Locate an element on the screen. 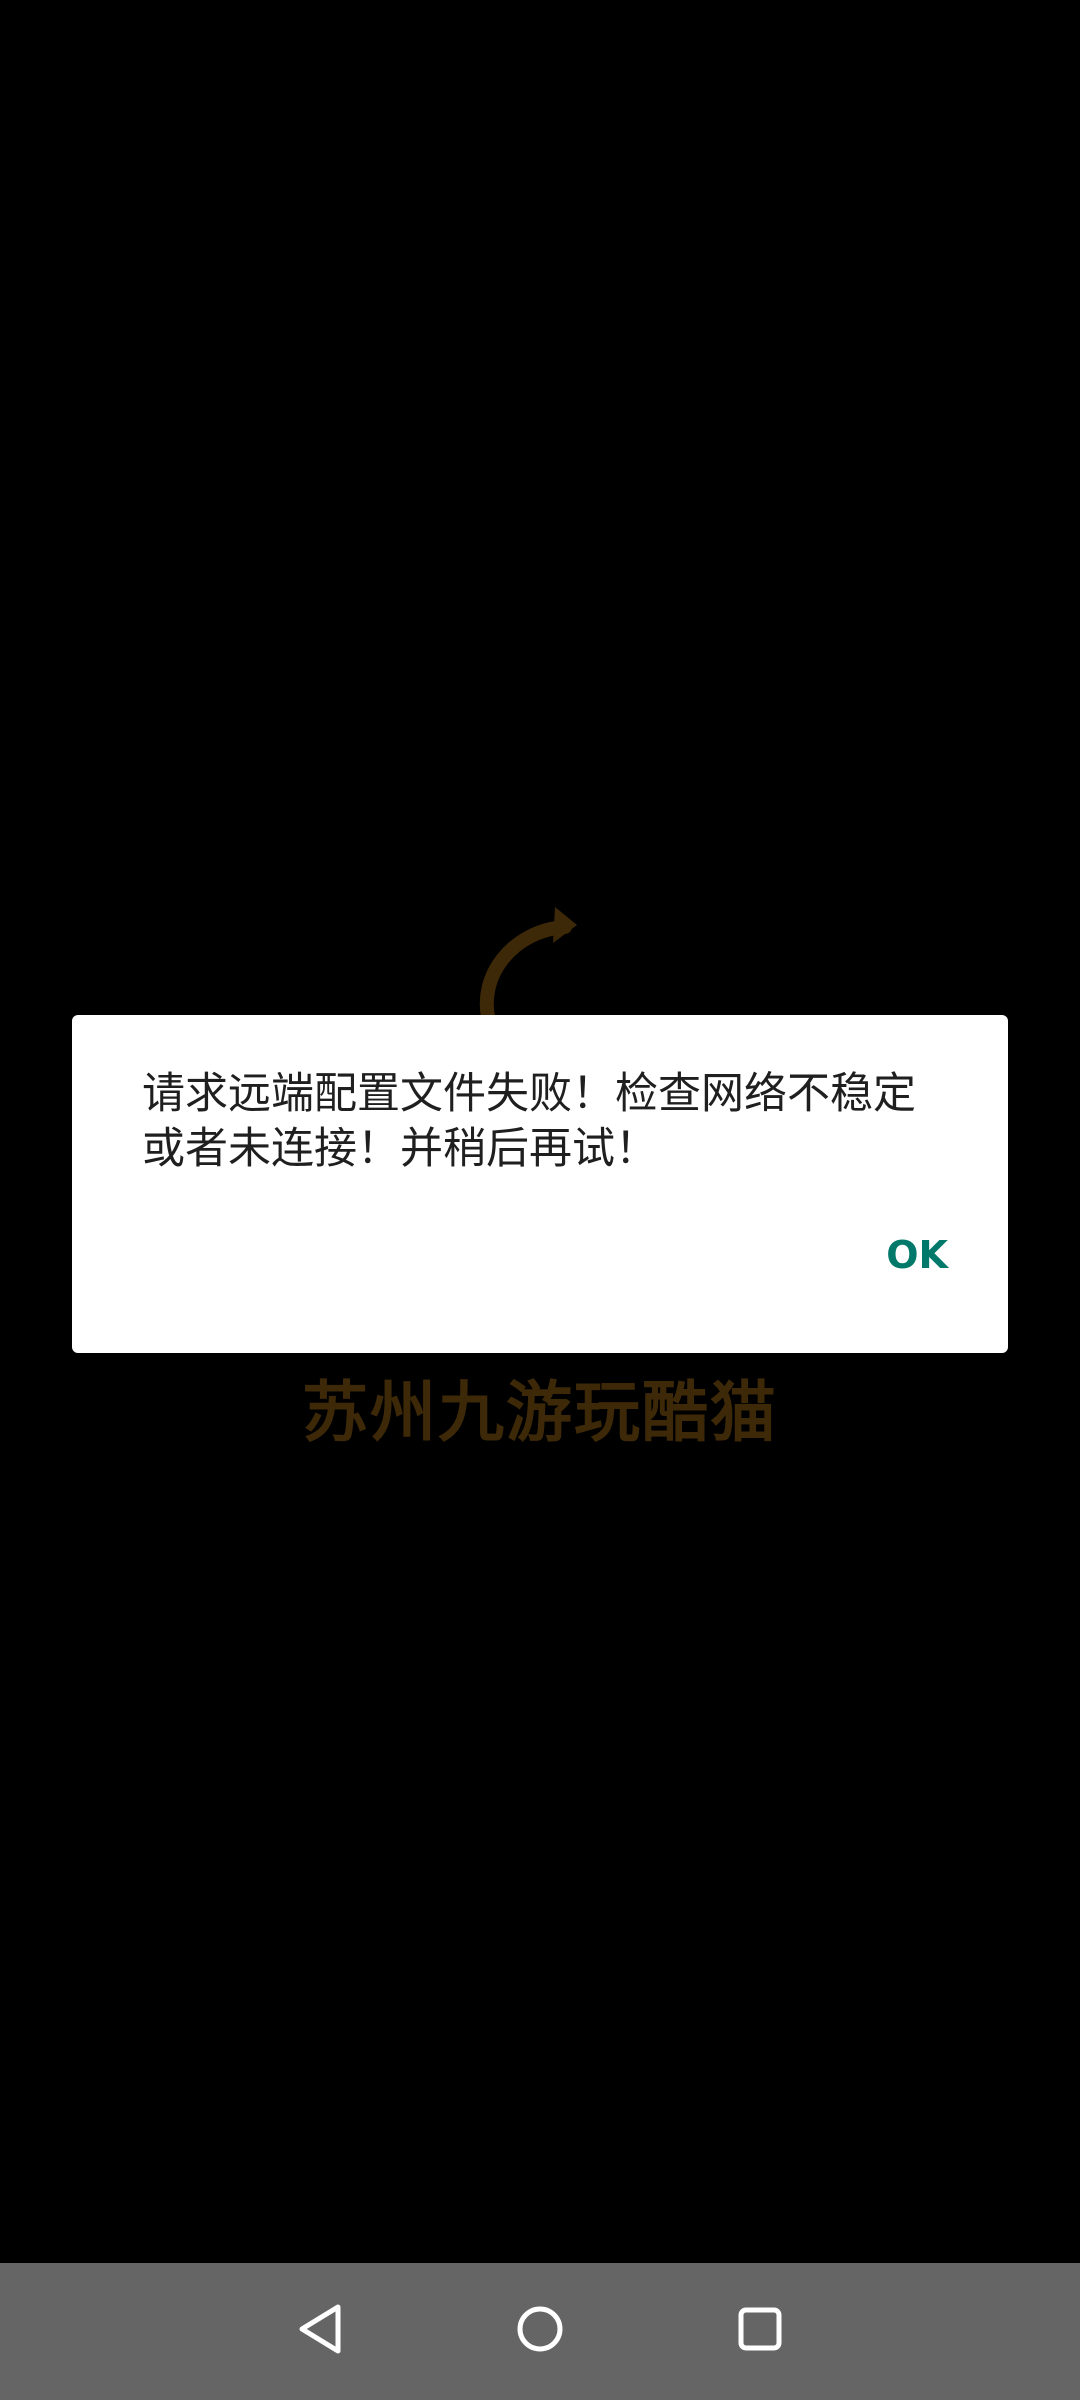  ok-button: OK is located at coordinates (917, 1255).